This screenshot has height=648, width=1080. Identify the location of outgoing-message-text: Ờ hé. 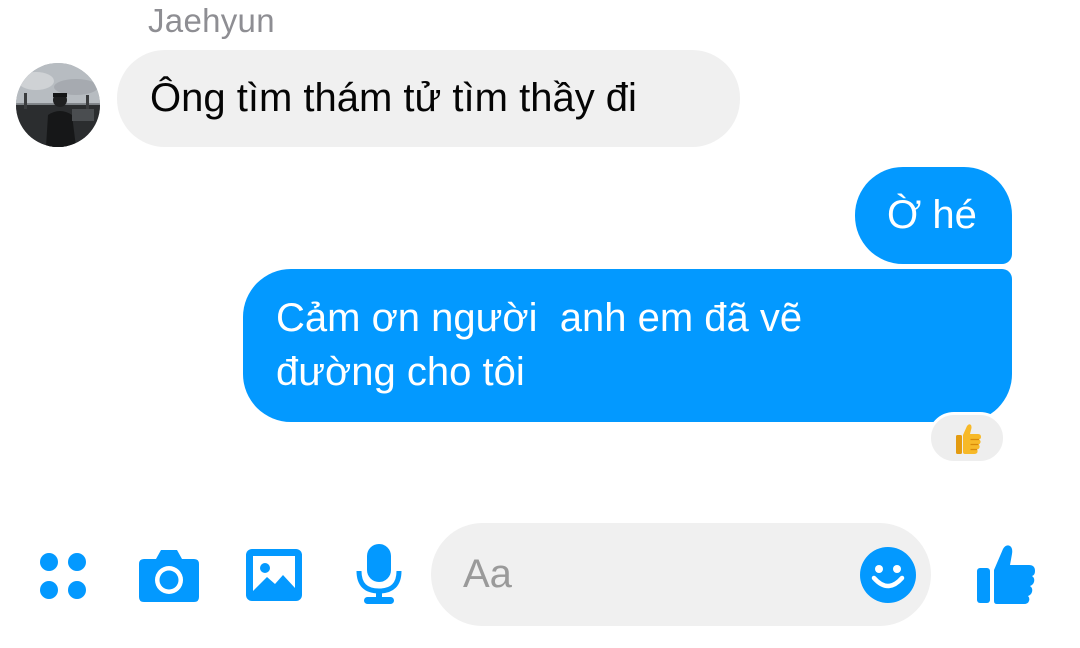
(932, 215).